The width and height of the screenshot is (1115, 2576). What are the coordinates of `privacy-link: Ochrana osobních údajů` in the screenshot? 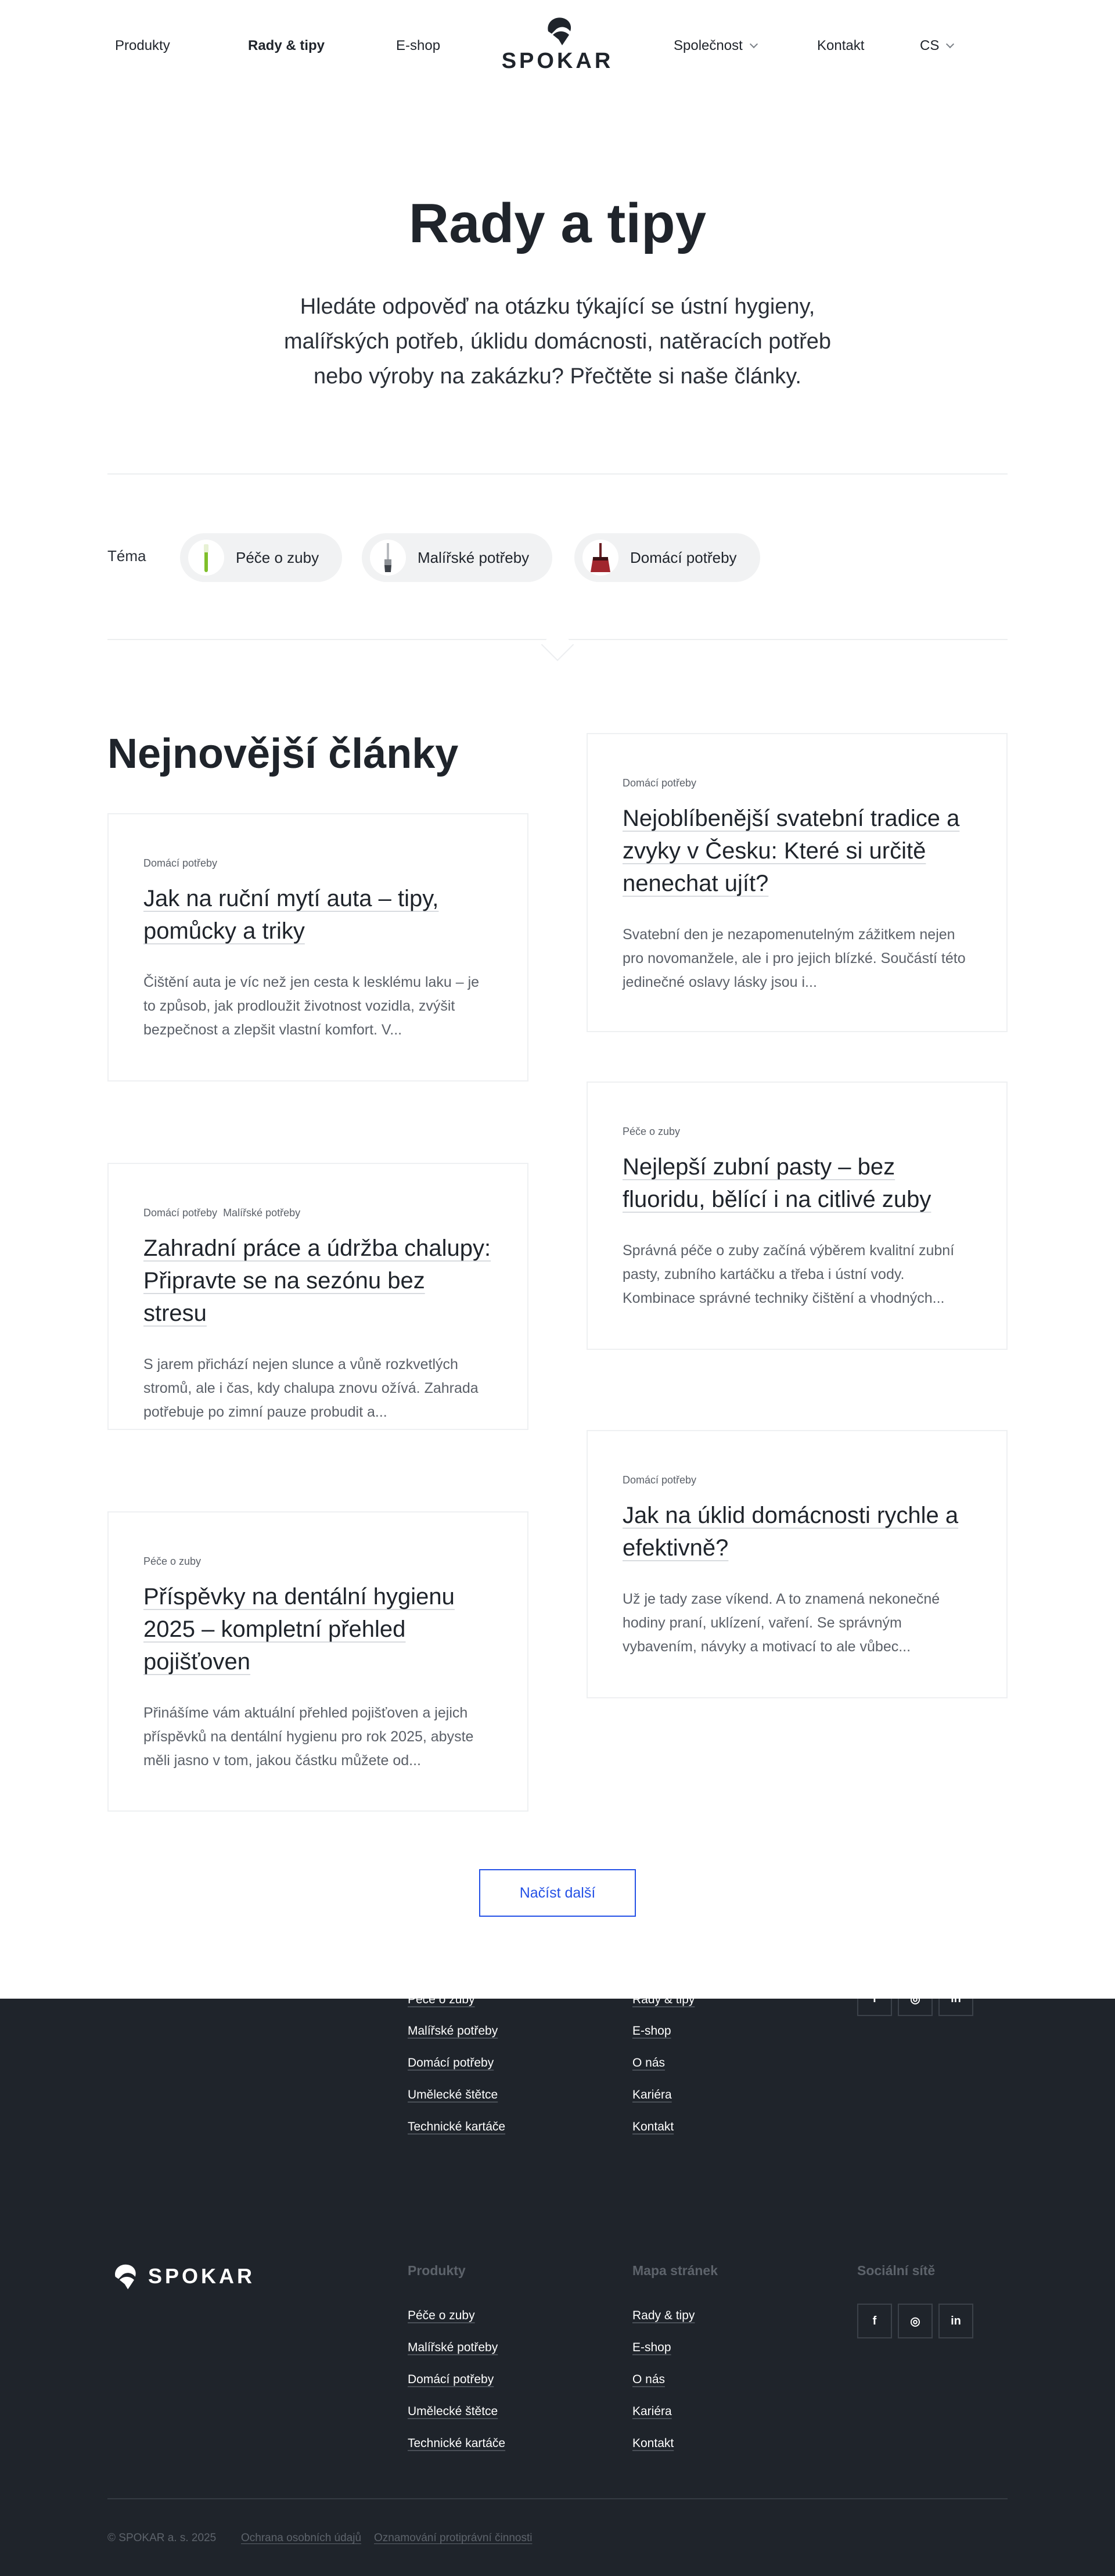 It's located at (301, 2538).